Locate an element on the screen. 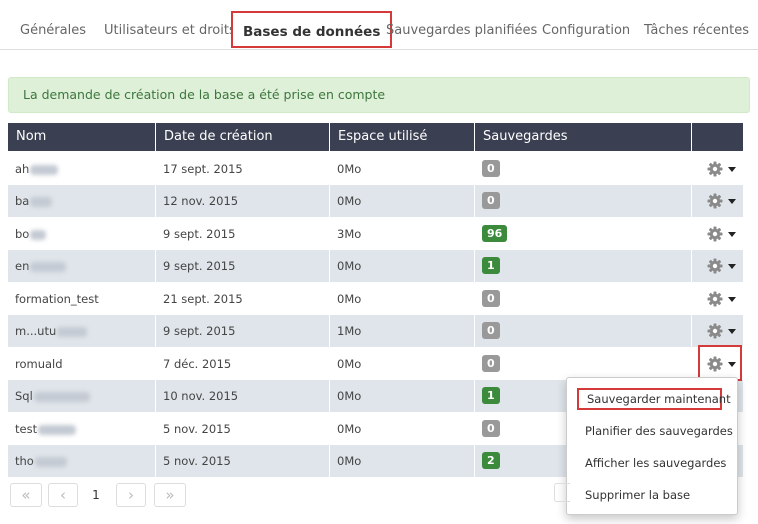 This screenshot has width=758, height=524. table-row: formation_test 21 sept. 2015 0Mo 0 is located at coordinates (375, 299).